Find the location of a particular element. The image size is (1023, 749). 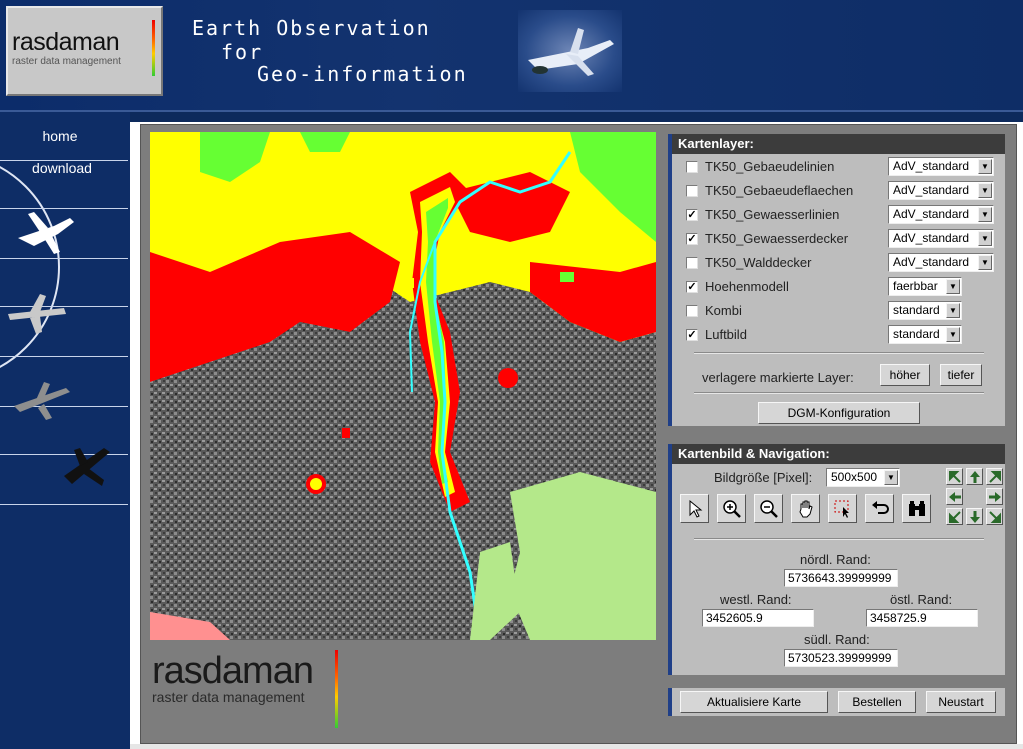

footer-logo-subtitle: raster data management is located at coordinates (228, 697).